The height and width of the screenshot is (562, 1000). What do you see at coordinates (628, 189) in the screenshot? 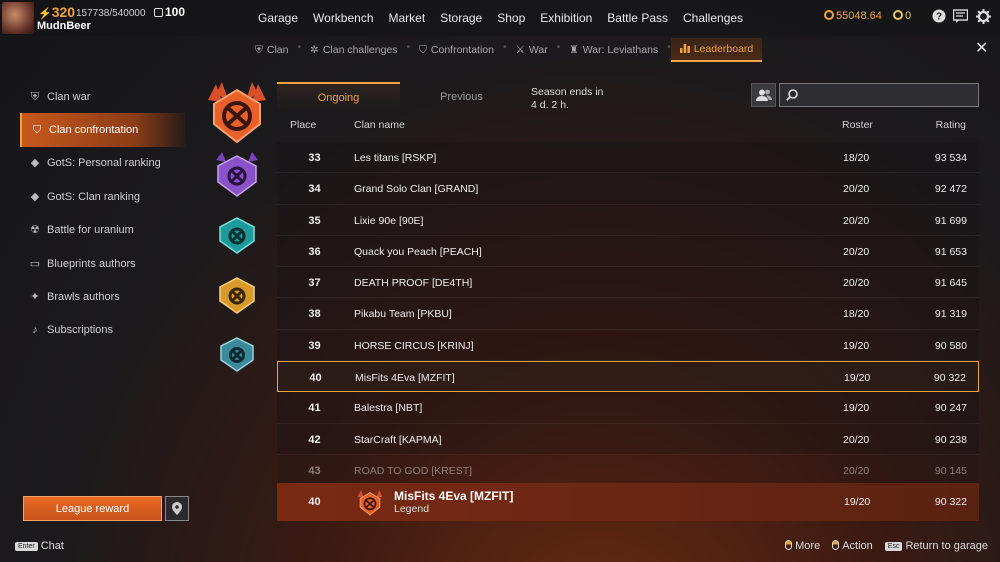
I see `table-row: 34 Grand Solo Clan [GRAND] 20/20 92 472` at bounding box center [628, 189].